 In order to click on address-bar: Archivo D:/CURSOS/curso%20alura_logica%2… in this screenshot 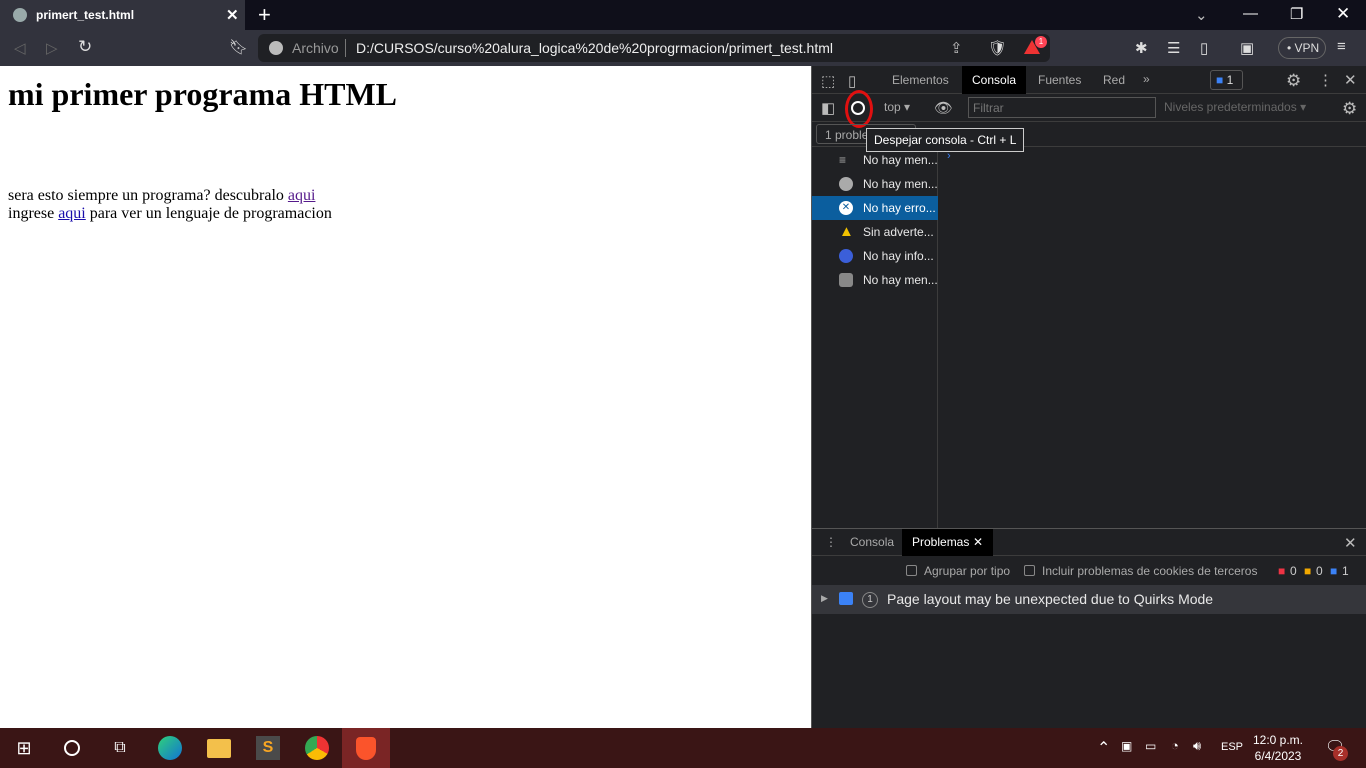, I will do `click(654, 48)`.